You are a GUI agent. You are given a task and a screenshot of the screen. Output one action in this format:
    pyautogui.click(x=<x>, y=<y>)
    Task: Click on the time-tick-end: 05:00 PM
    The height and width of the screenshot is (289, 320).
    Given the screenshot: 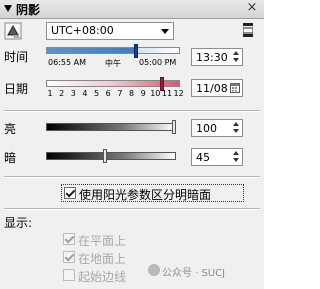 What is the action you would take?
    pyautogui.click(x=158, y=62)
    